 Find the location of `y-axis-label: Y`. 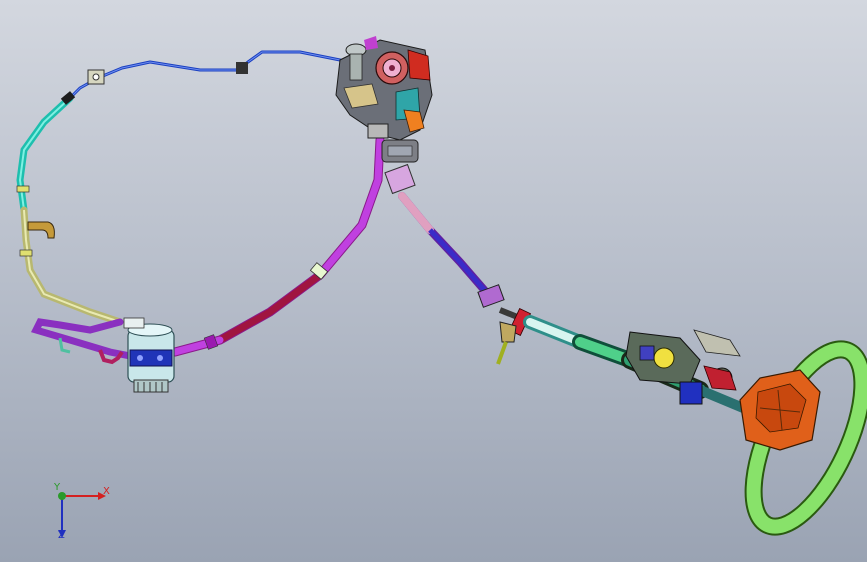

y-axis-label: Y is located at coordinates (57, 487).